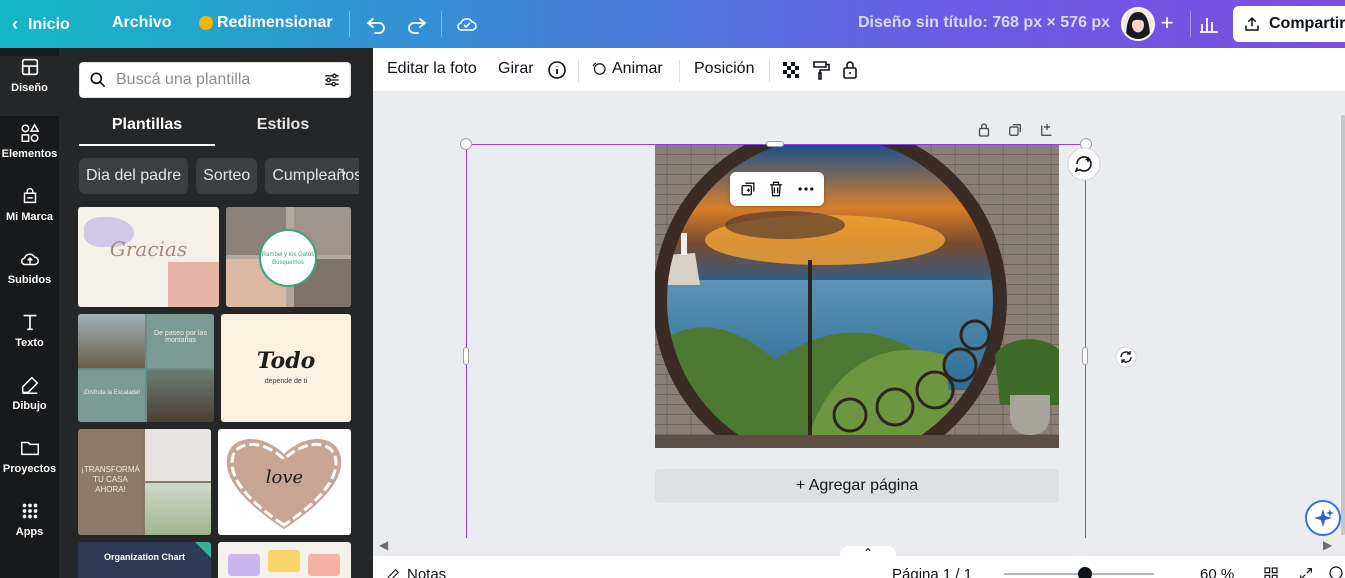 Image resolution: width=1345 pixels, height=578 pixels. What do you see at coordinates (29, 278) in the screenshot?
I see `rail-item-uploads: Subidos` at bounding box center [29, 278].